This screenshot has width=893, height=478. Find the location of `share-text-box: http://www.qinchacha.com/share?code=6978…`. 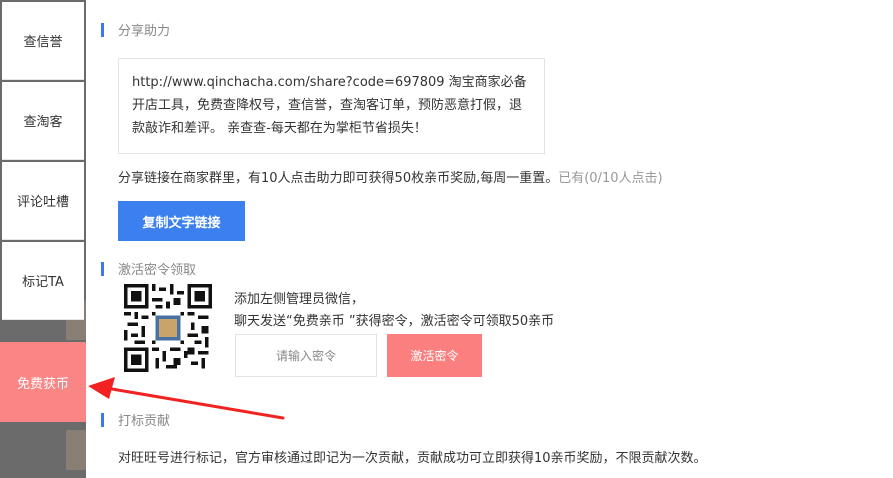

share-text-box: http://www.qinchacha.com/share?code=6978… is located at coordinates (331, 106).